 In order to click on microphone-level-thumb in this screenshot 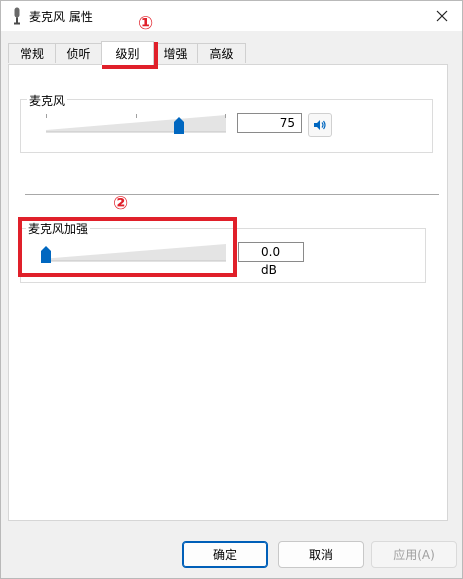, I will do `click(179, 125)`.